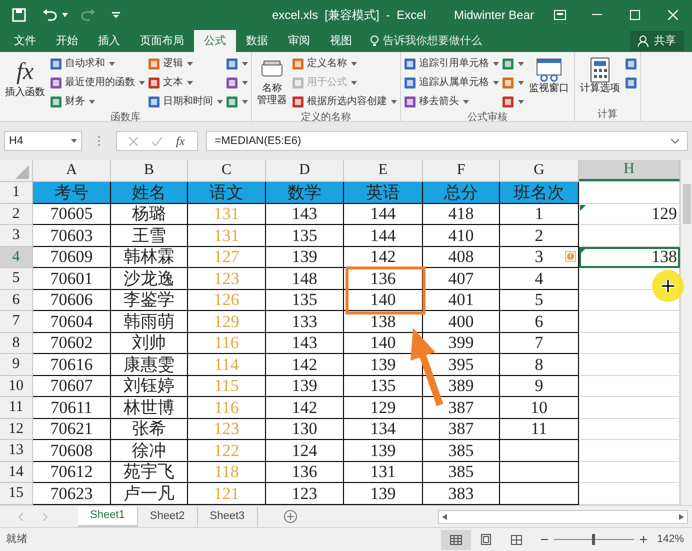  I want to click on insert-function-button: fx, so click(180, 141).